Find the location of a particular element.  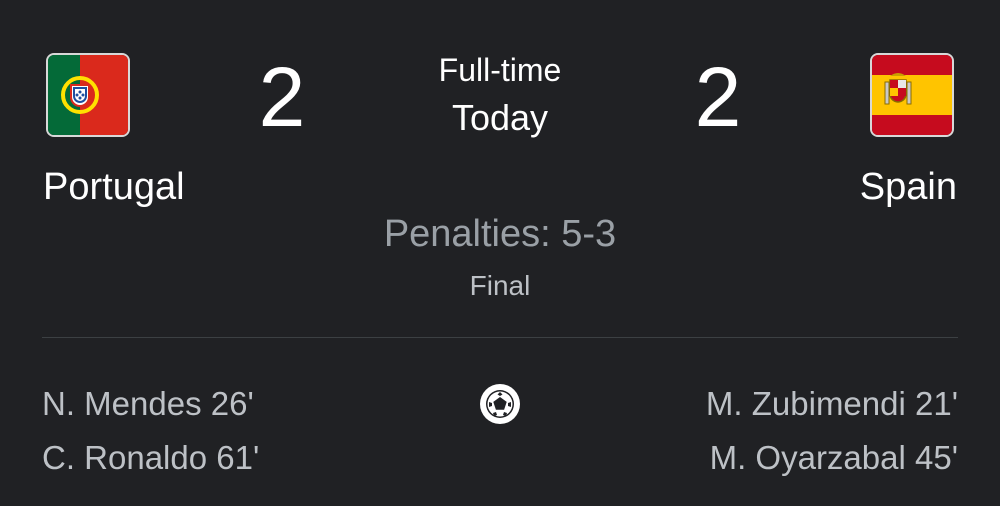

spain-flag-icon is located at coordinates (912, 95).